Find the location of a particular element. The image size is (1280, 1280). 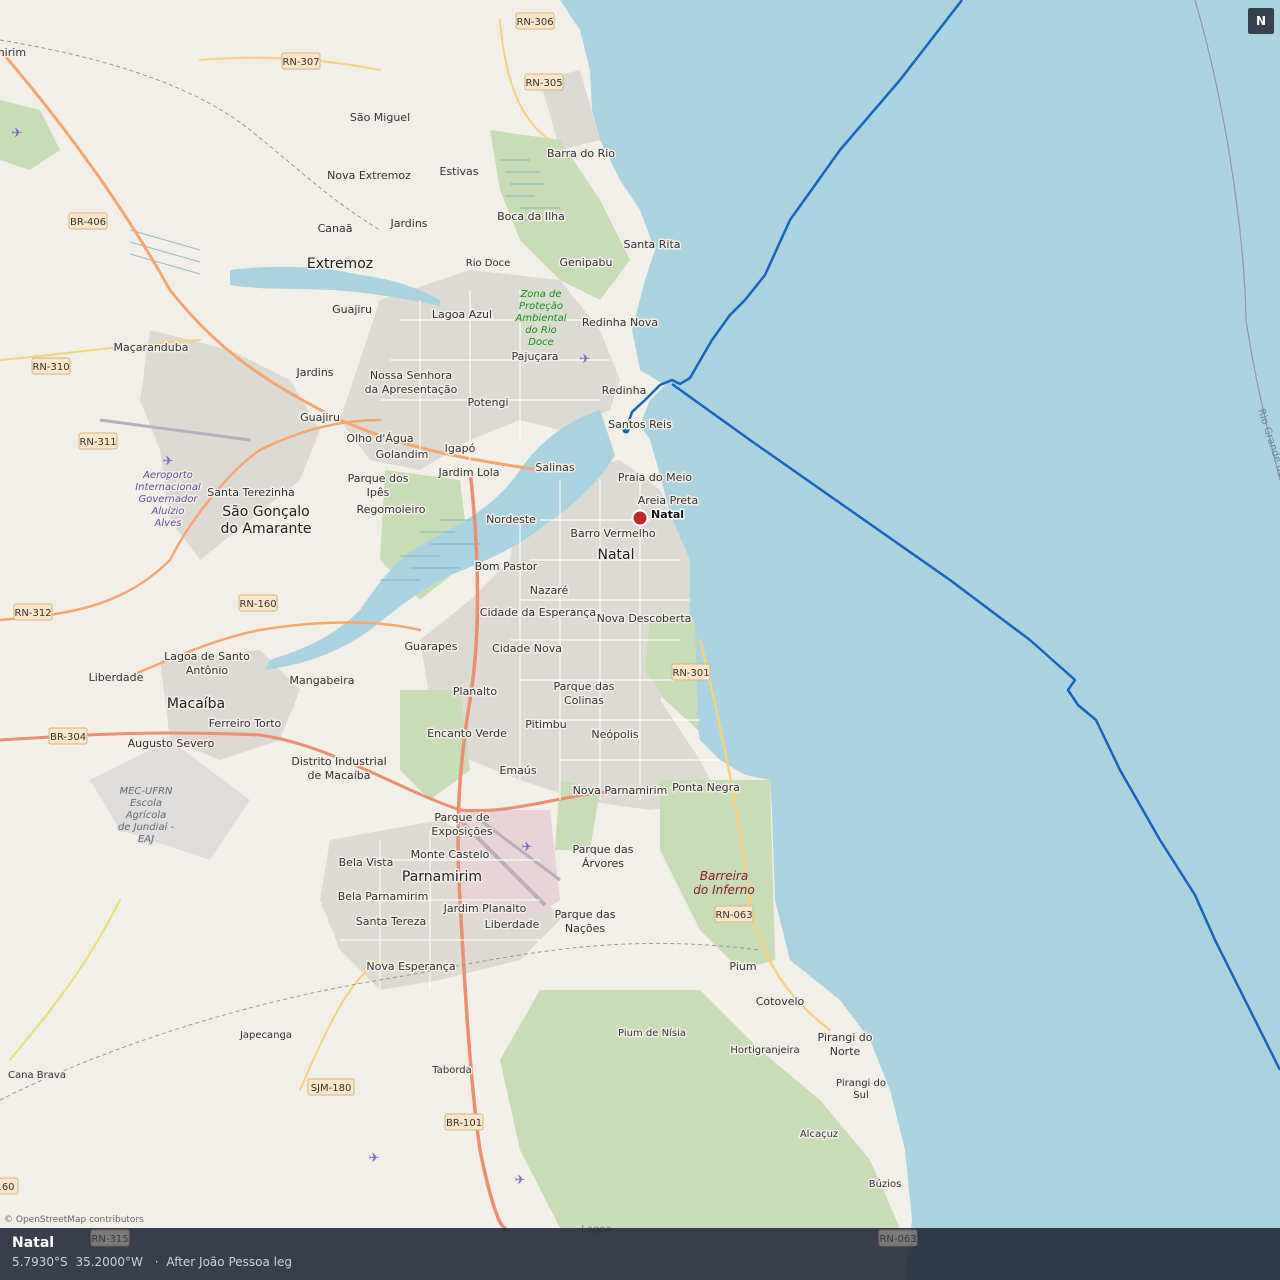

shield-br101: BR-101 is located at coordinates (464, 1122).